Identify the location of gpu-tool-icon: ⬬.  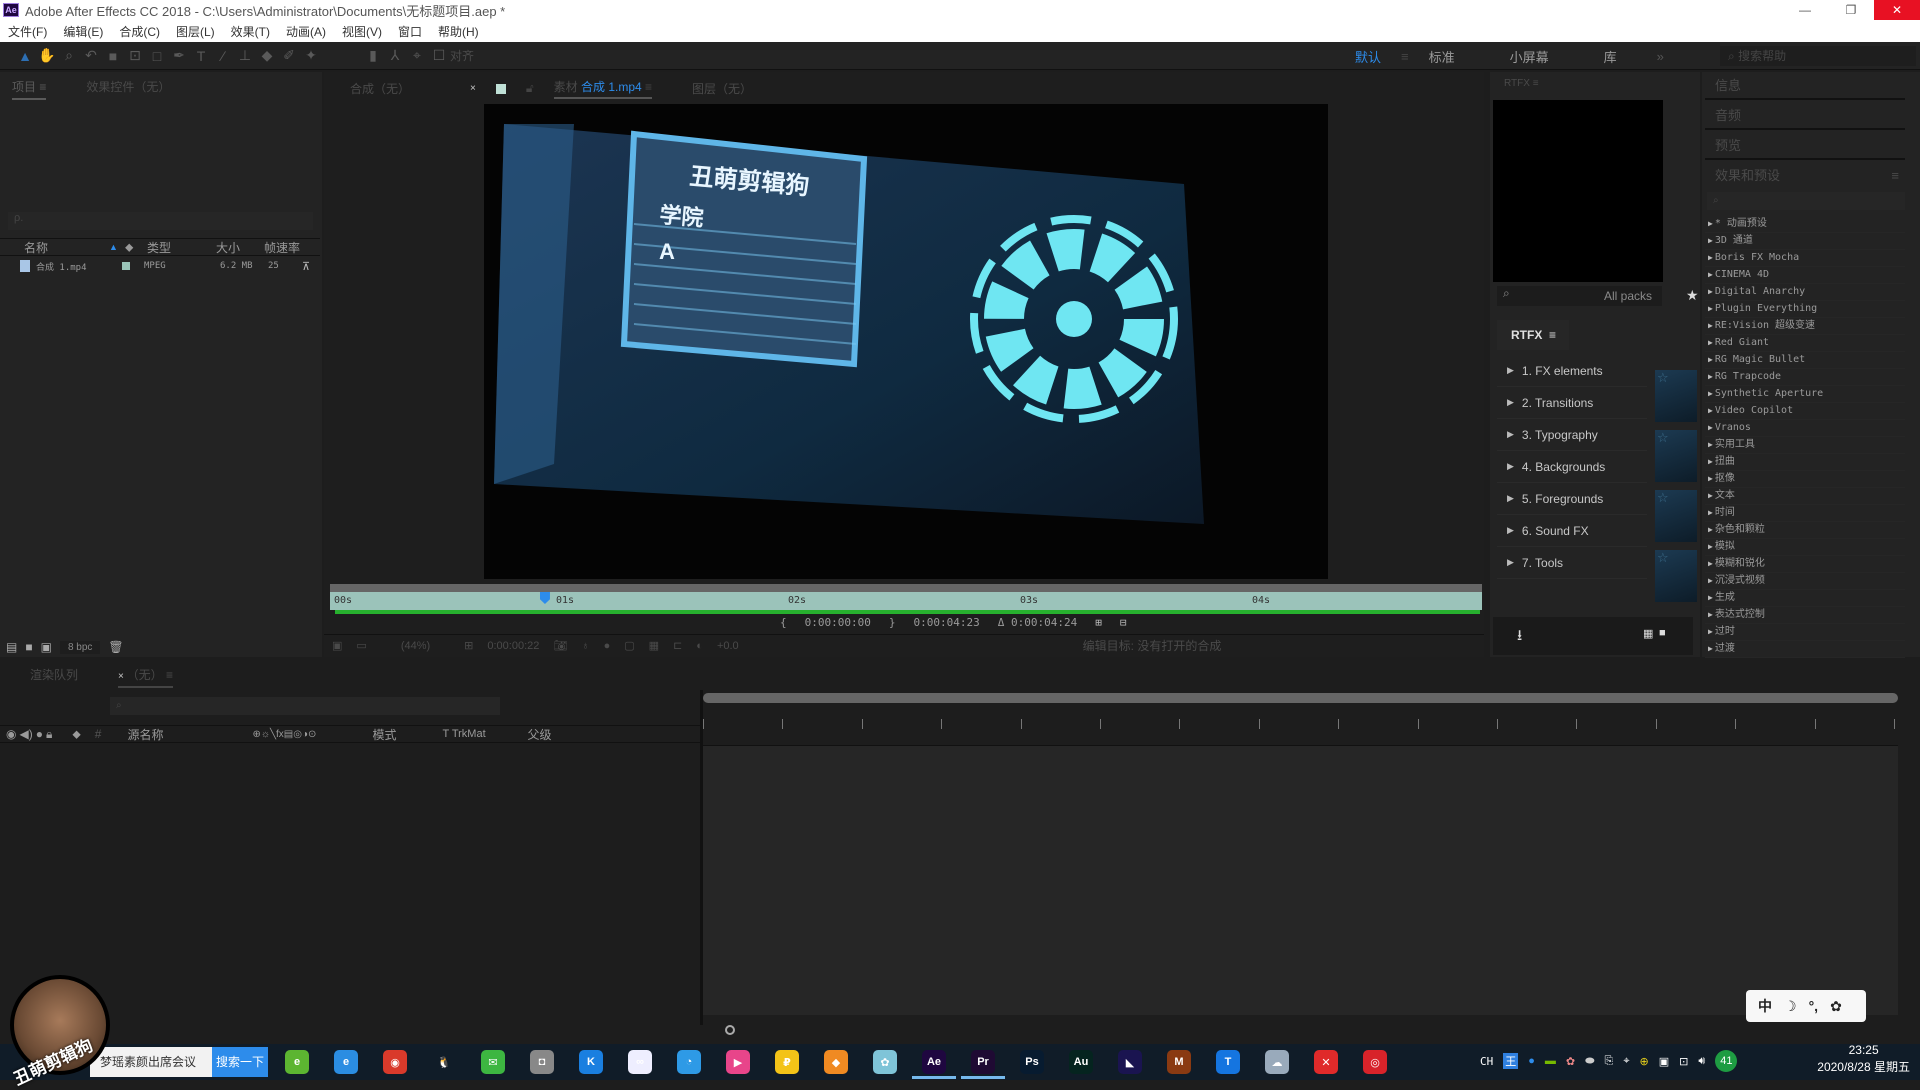
(1589, 1061).